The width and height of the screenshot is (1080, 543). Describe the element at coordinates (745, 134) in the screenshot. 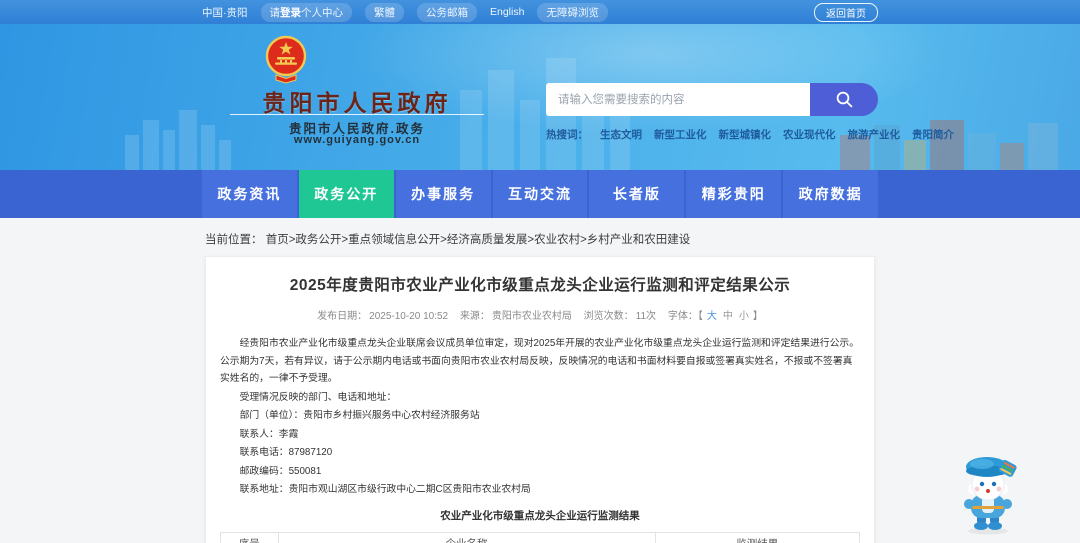

I see `hot-word-urbanization: 新型城镇化` at that location.